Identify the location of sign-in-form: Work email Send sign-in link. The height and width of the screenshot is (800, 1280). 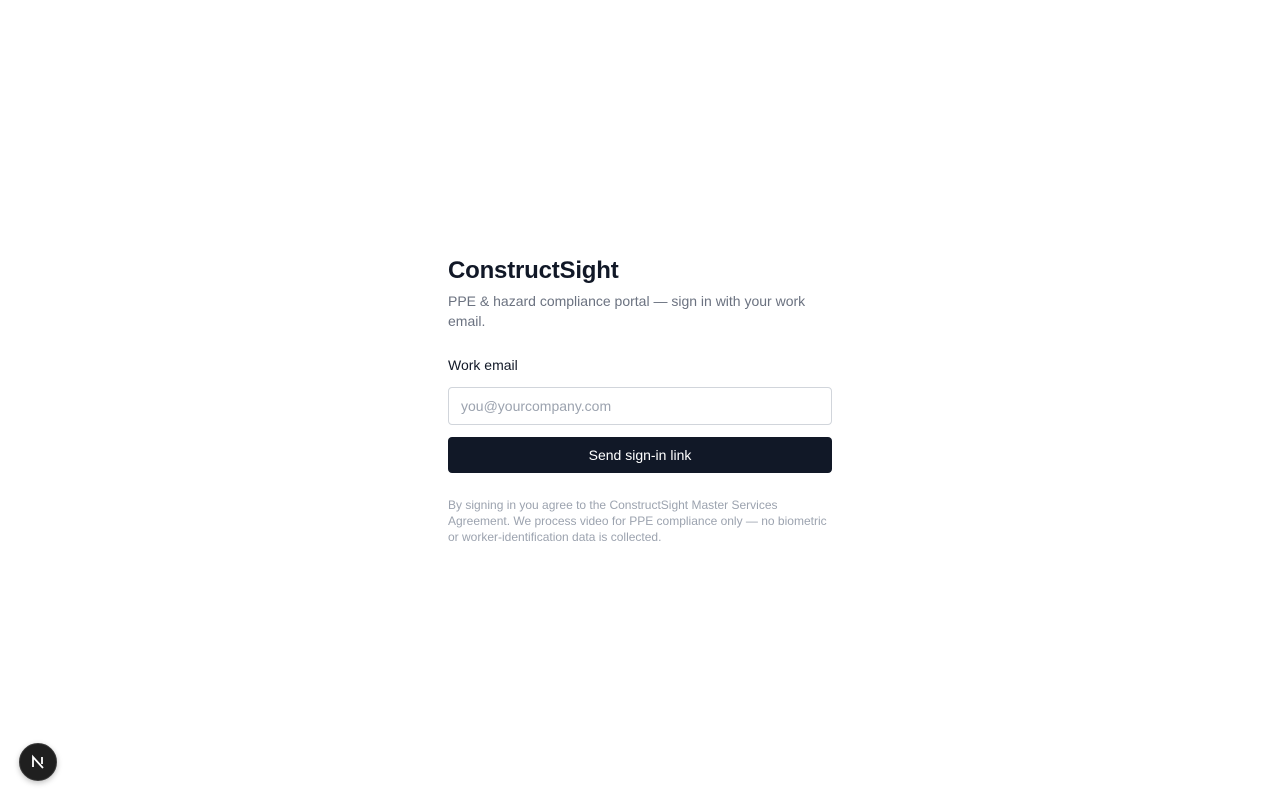
(640, 414).